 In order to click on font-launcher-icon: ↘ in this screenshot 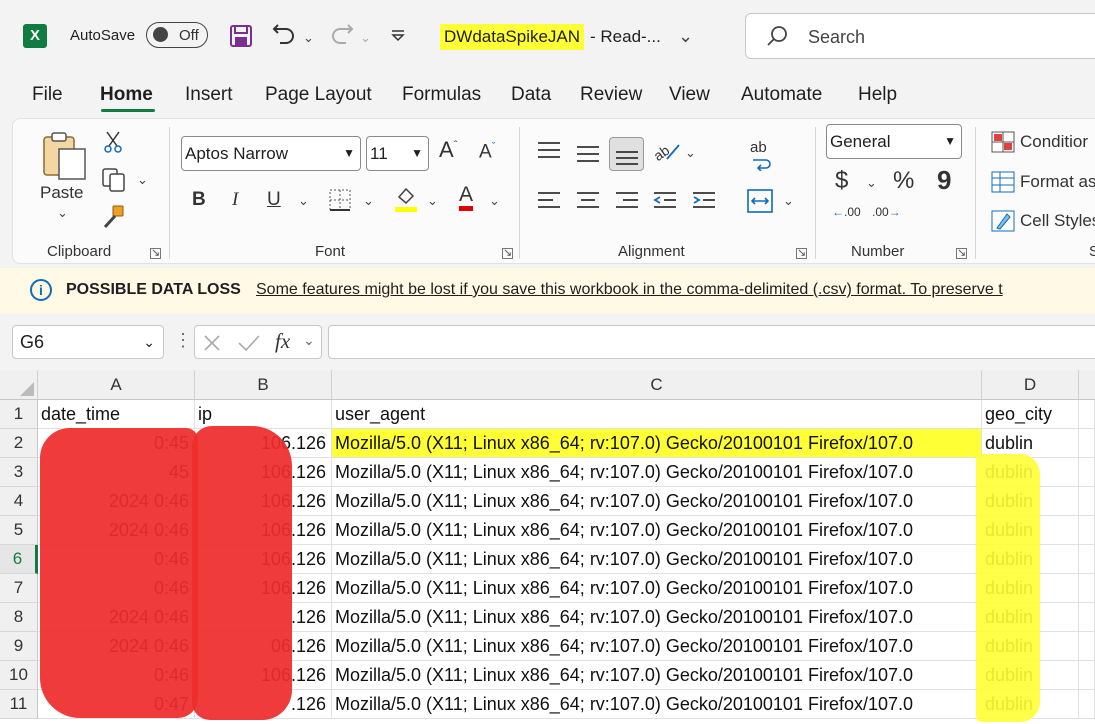, I will do `click(507, 253)`.